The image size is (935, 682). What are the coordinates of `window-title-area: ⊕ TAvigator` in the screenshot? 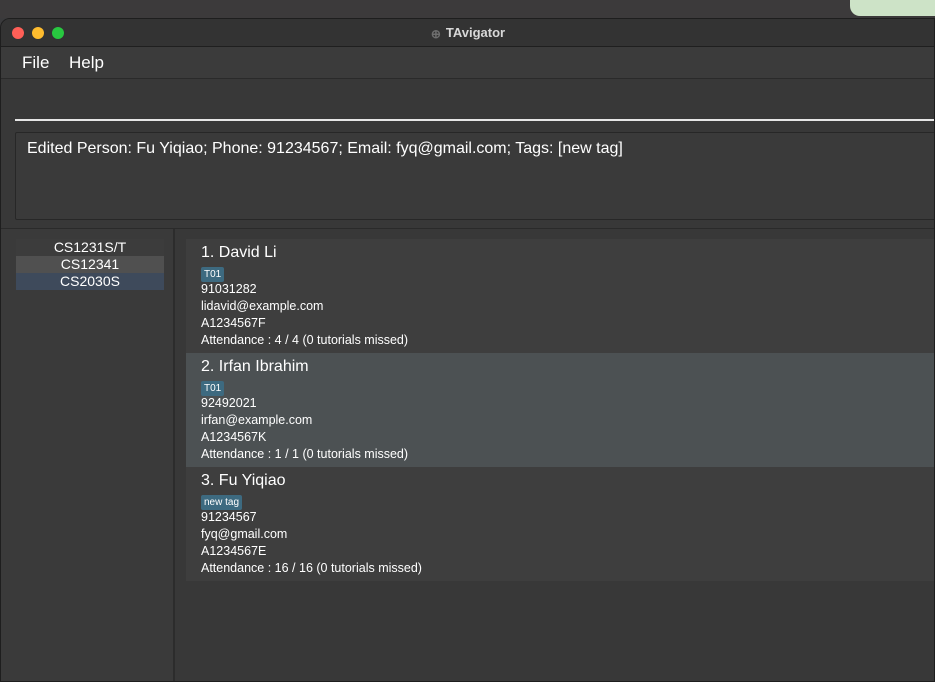 It's located at (467, 32).